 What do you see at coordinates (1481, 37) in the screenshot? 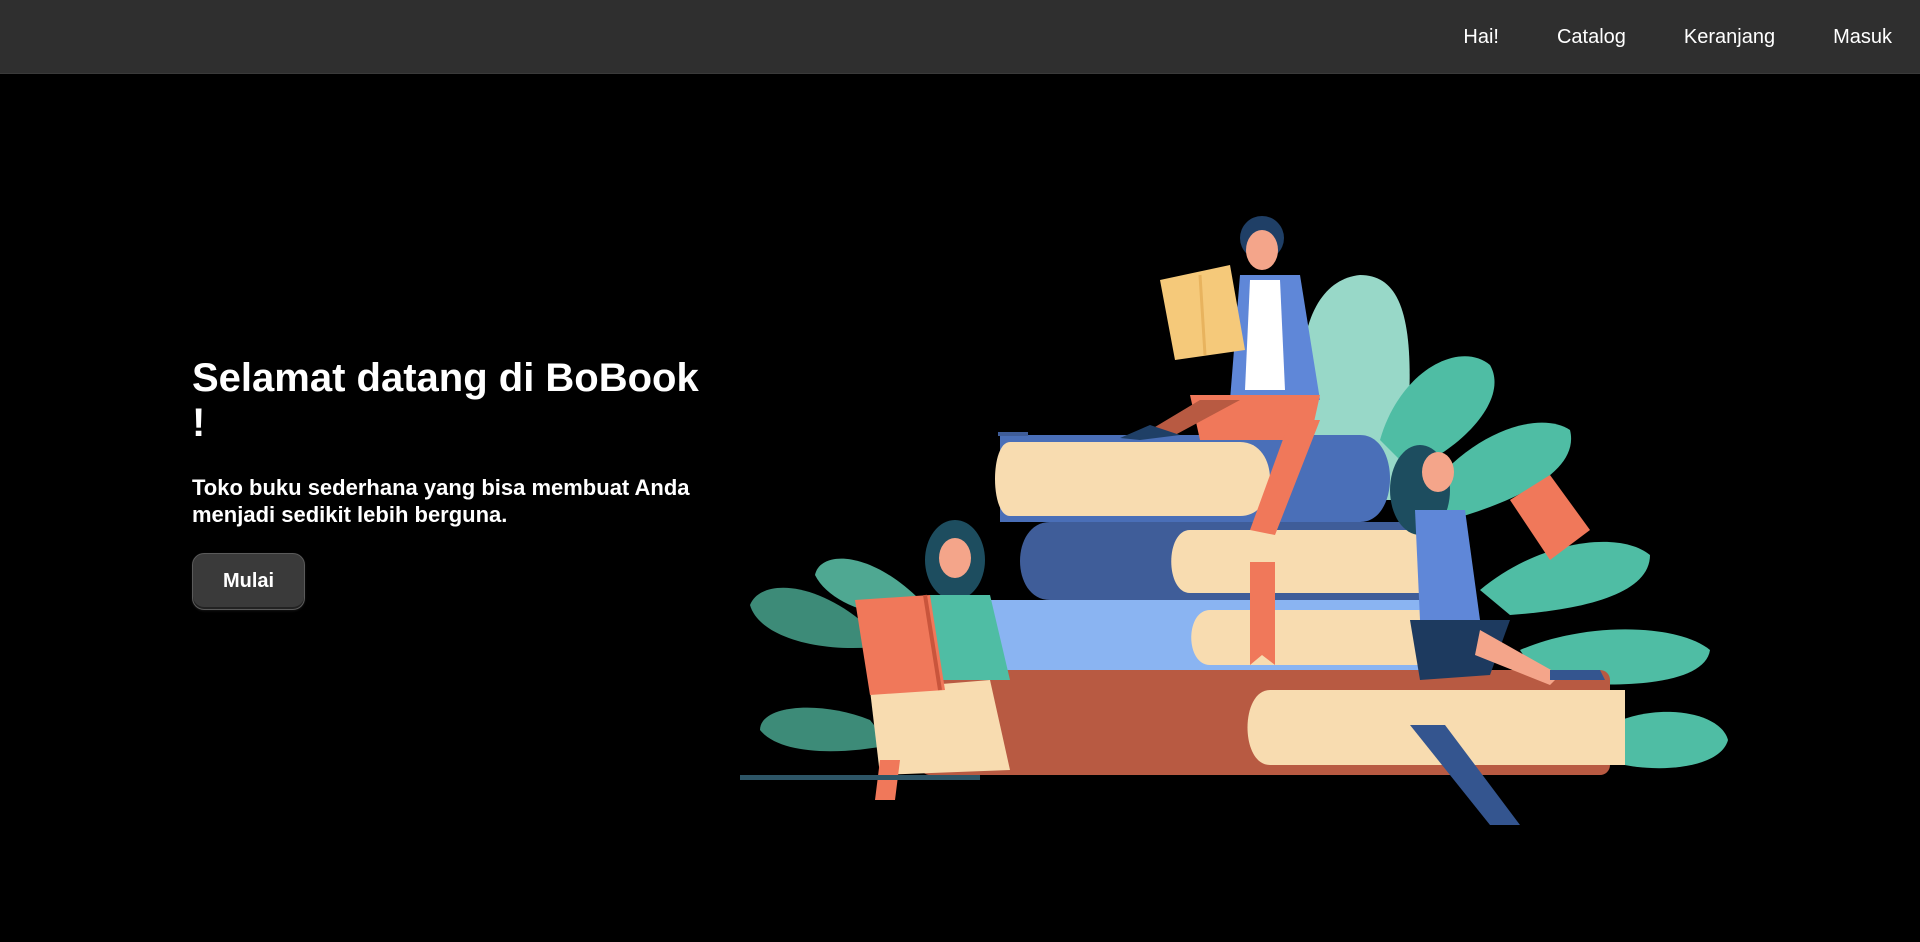
I see `nav-link-hai: Hai!` at bounding box center [1481, 37].